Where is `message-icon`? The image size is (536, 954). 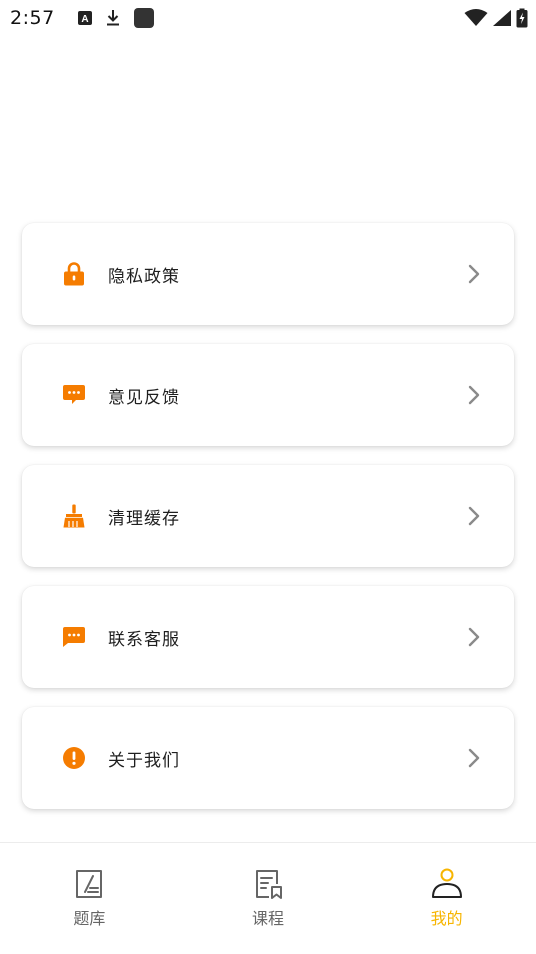
message-icon is located at coordinates (74, 637).